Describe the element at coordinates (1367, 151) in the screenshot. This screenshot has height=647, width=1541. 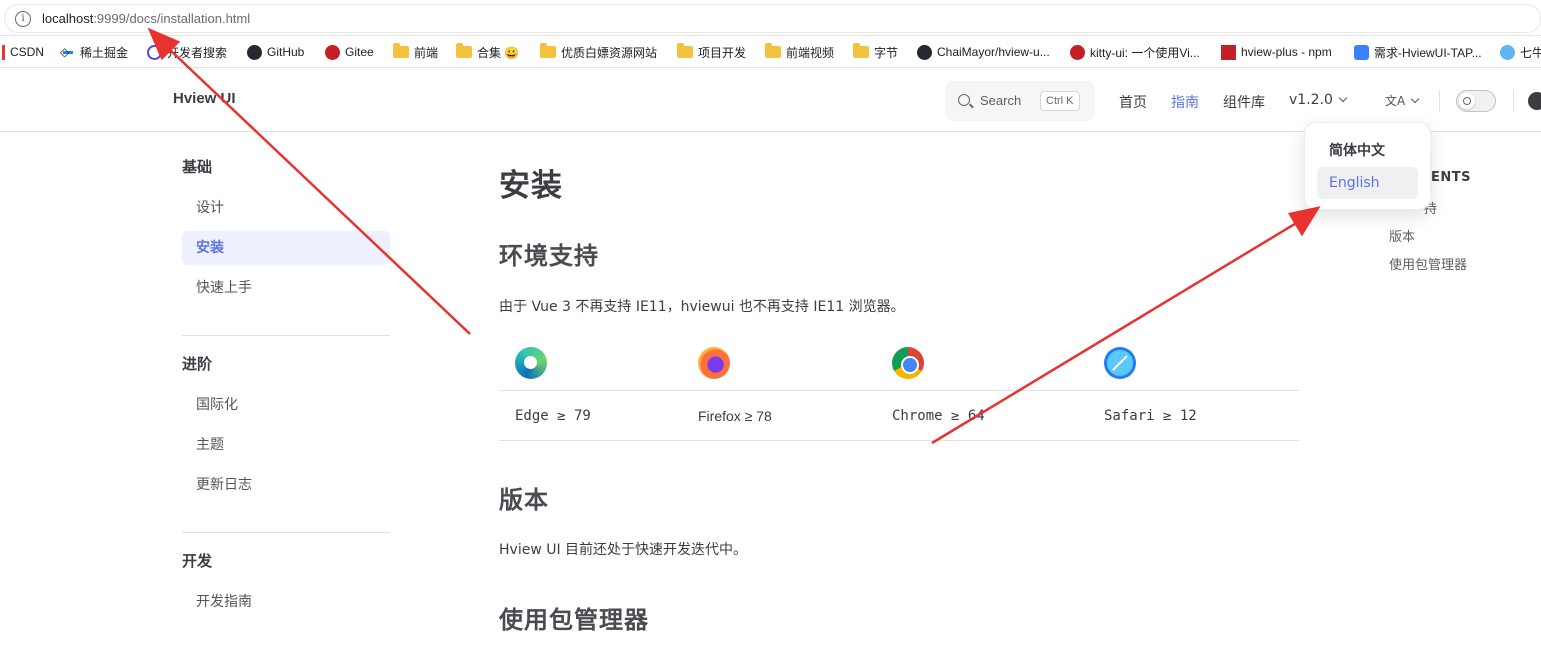
I see `lang-option-zh: 简体中文` at that location.